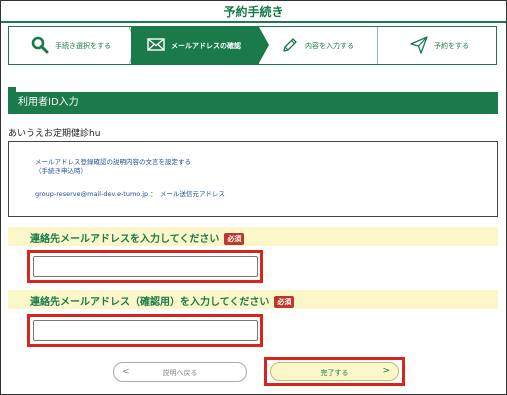 The width and height of the screenshot is (507, 395). What do you see at coordinates (156, 45) in the screenshot?
I see `envelope-icon` at bounding box center [156, 45].